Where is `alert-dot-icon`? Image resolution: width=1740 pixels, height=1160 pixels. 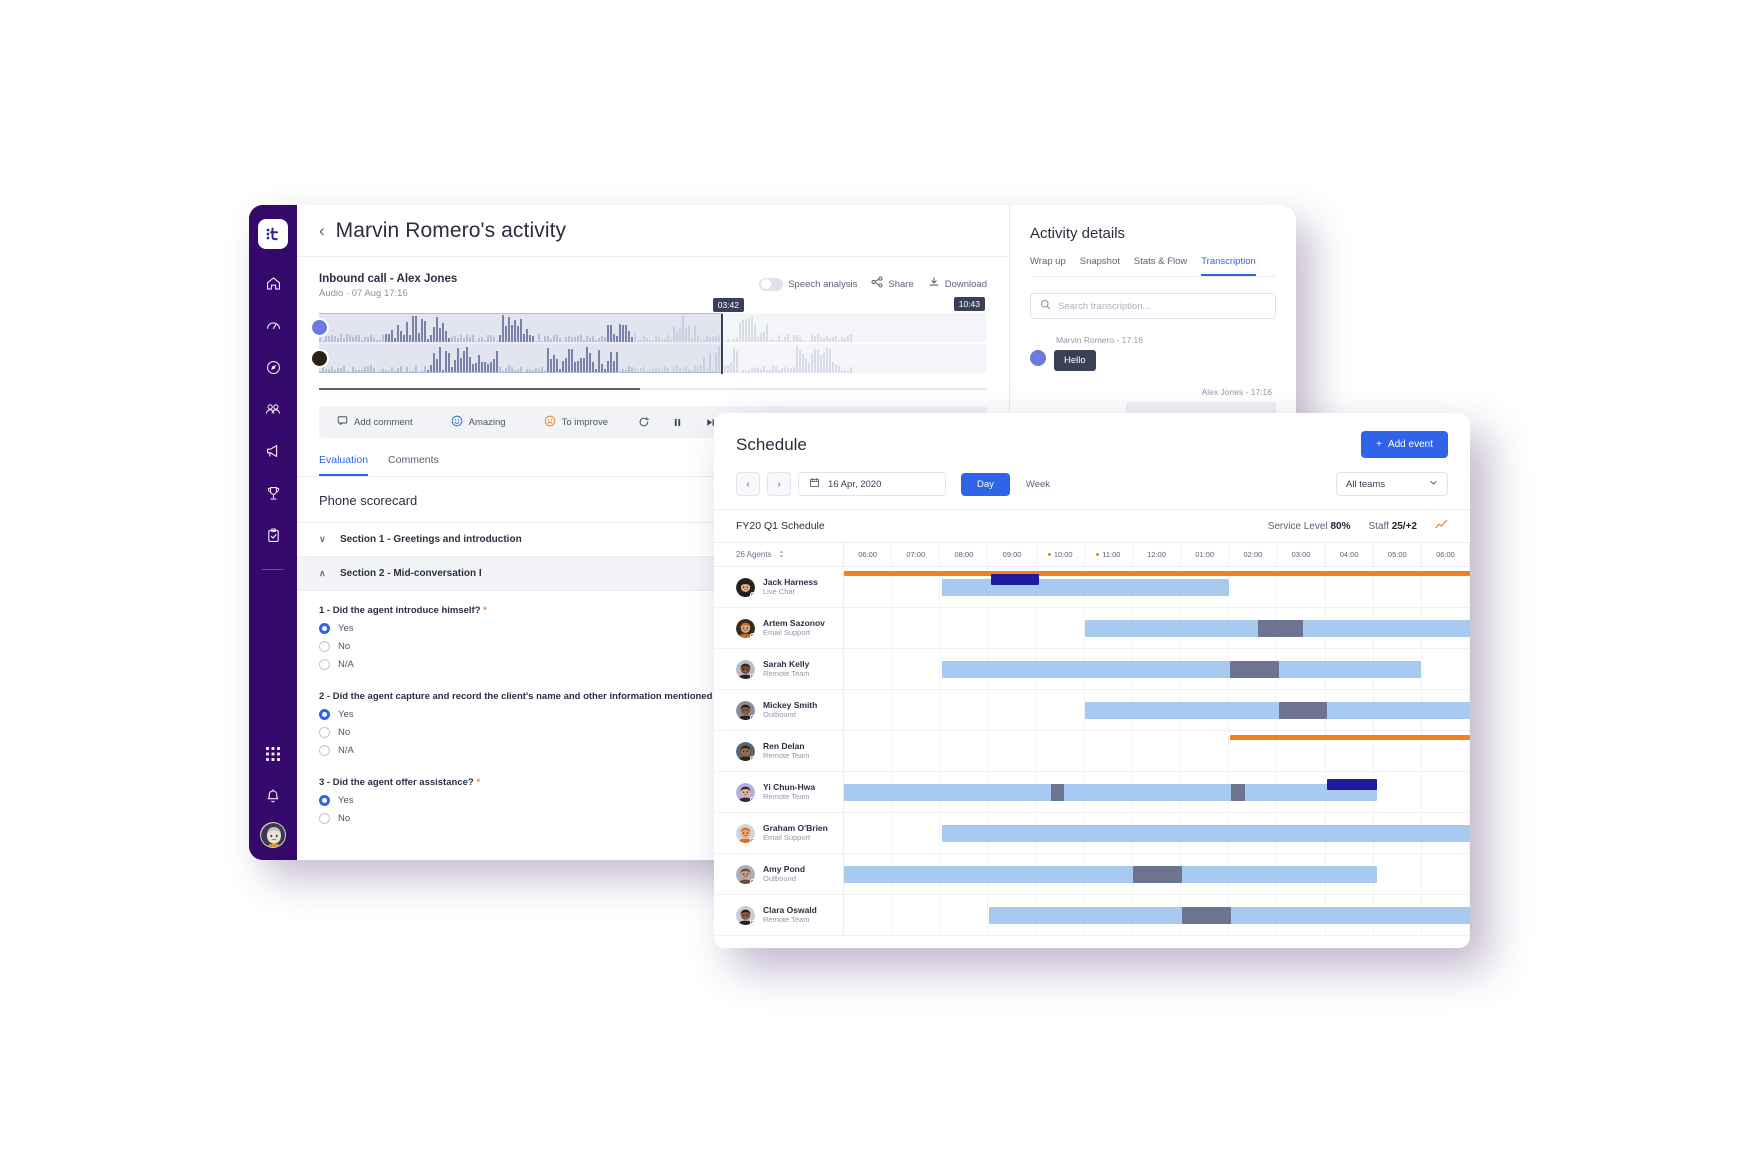
alert-dot-icon is located at coordinates (1049, 554).